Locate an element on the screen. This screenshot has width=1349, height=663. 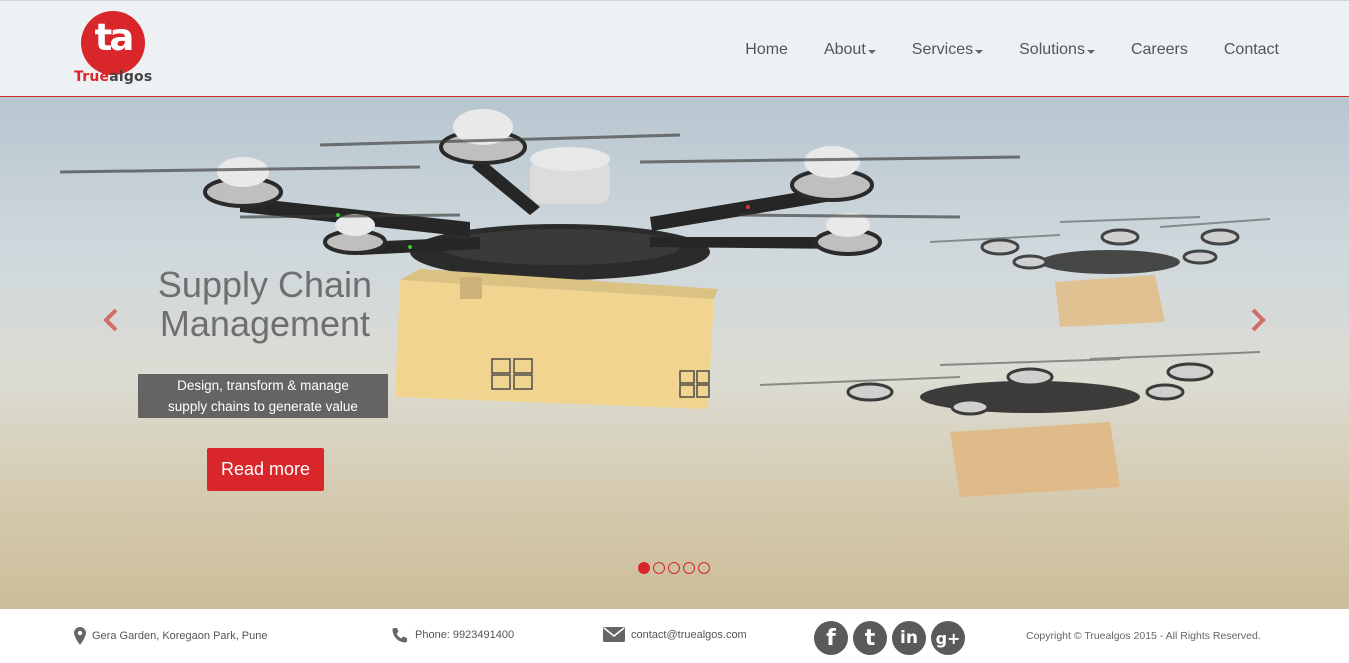
nav-about-label: About is located at coordinates (844, 49).